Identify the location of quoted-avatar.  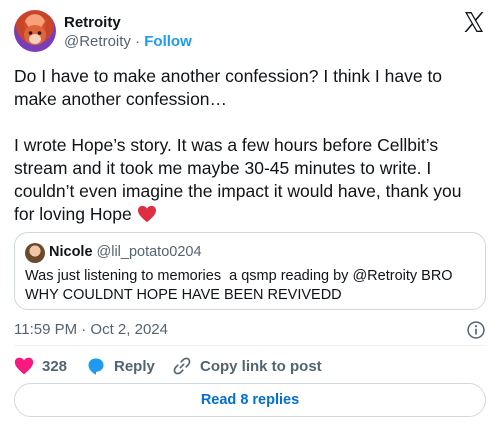
(35, 253).